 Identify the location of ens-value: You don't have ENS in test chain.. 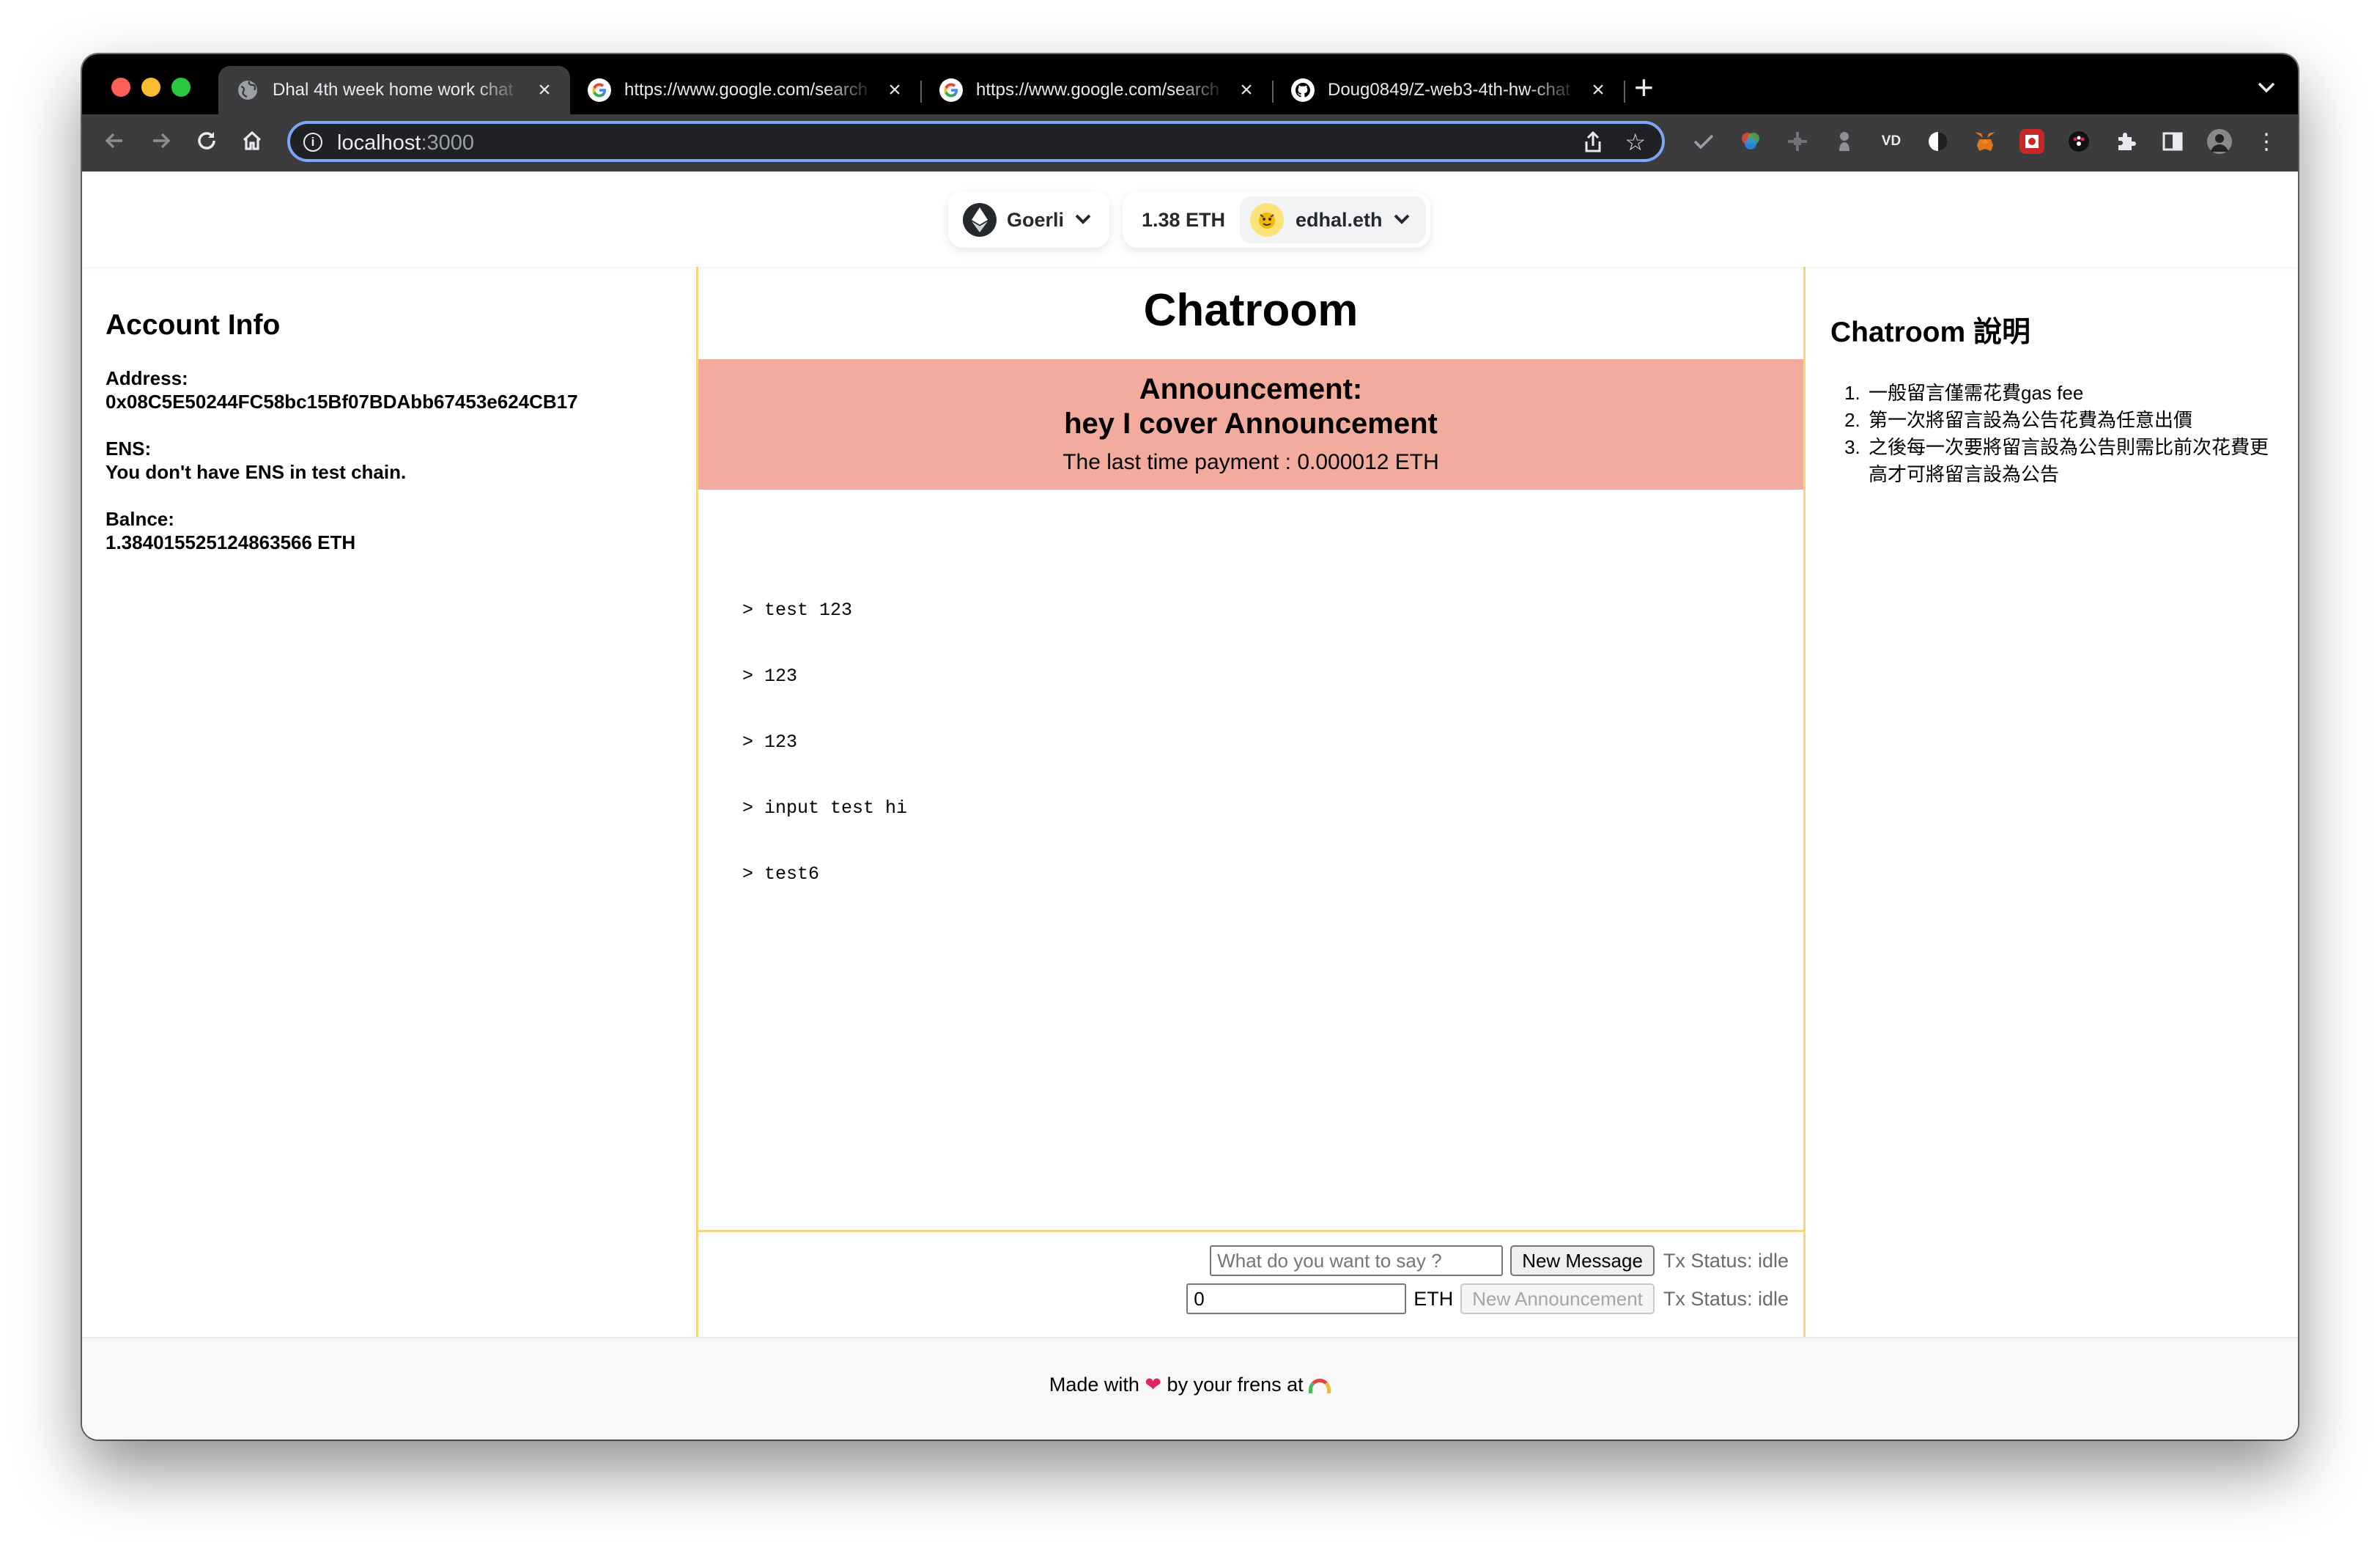
(256, 472).